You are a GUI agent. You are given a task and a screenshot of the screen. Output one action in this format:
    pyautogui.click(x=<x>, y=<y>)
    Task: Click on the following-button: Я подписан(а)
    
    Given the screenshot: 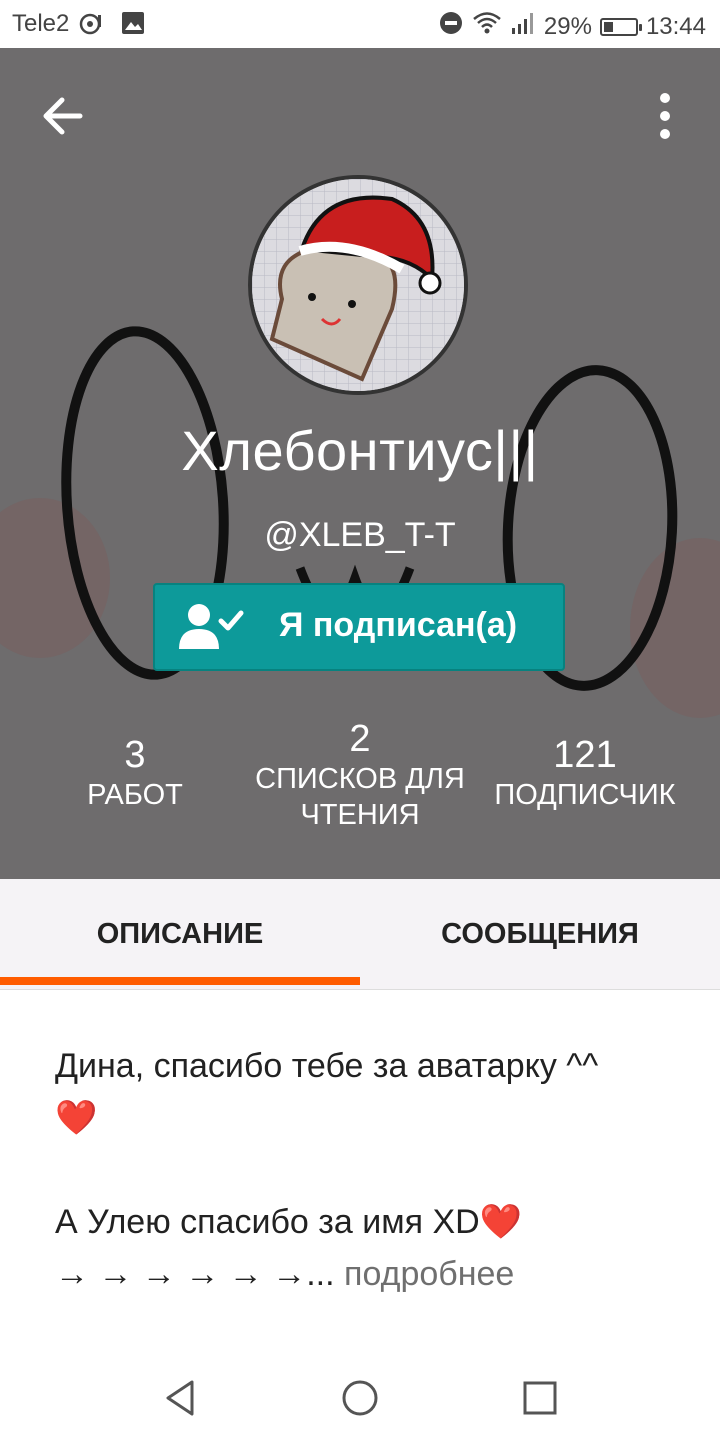 What is the action you would take?
    pyautogui.click(x=359, y=627)
    